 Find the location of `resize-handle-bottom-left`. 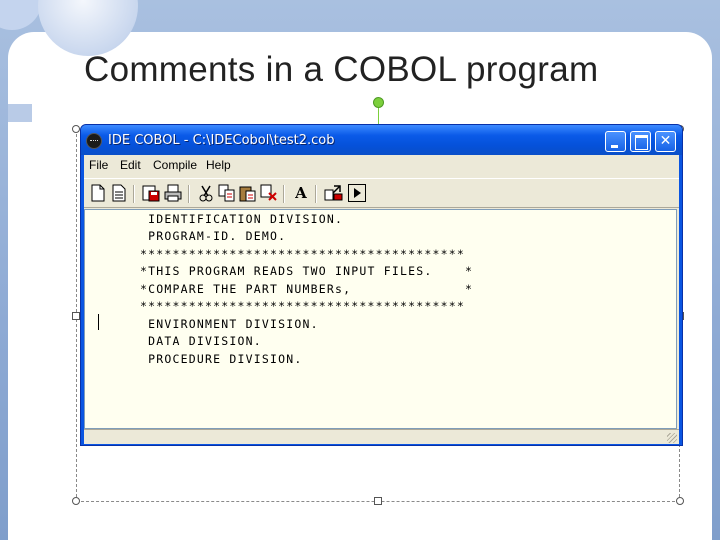

resize-handle-bottom-left is located at coordinates (76, 501).